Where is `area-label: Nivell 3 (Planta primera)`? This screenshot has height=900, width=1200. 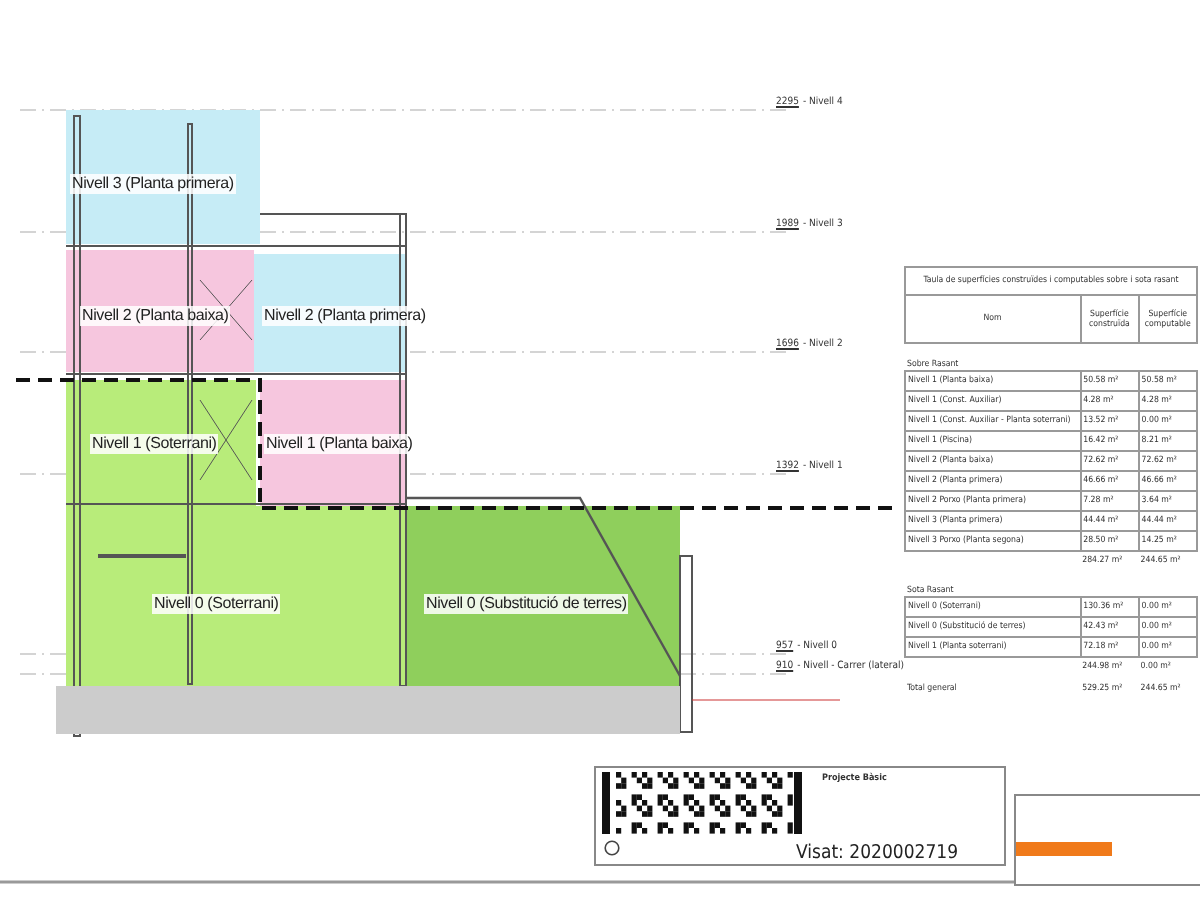
area-label: Nivell 3 (Planta primera) is located at coordinates (153, 184).